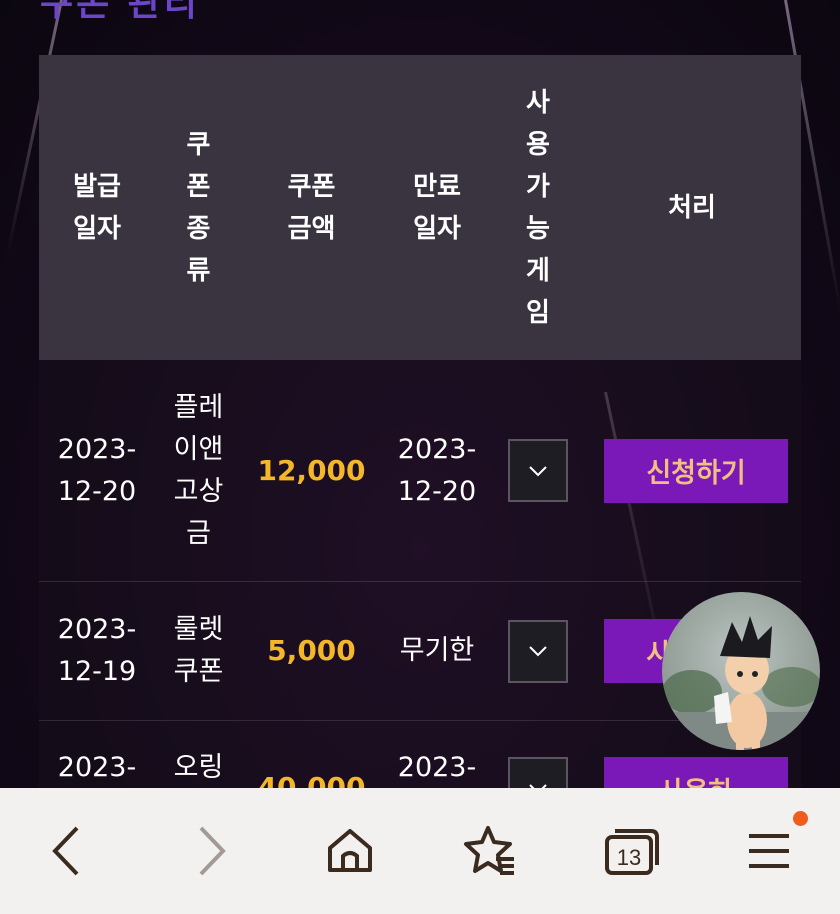 This screenshot has width=840, height=914. I want to click on cell-issue-date: 2023- 12-19, so click(97, 650).